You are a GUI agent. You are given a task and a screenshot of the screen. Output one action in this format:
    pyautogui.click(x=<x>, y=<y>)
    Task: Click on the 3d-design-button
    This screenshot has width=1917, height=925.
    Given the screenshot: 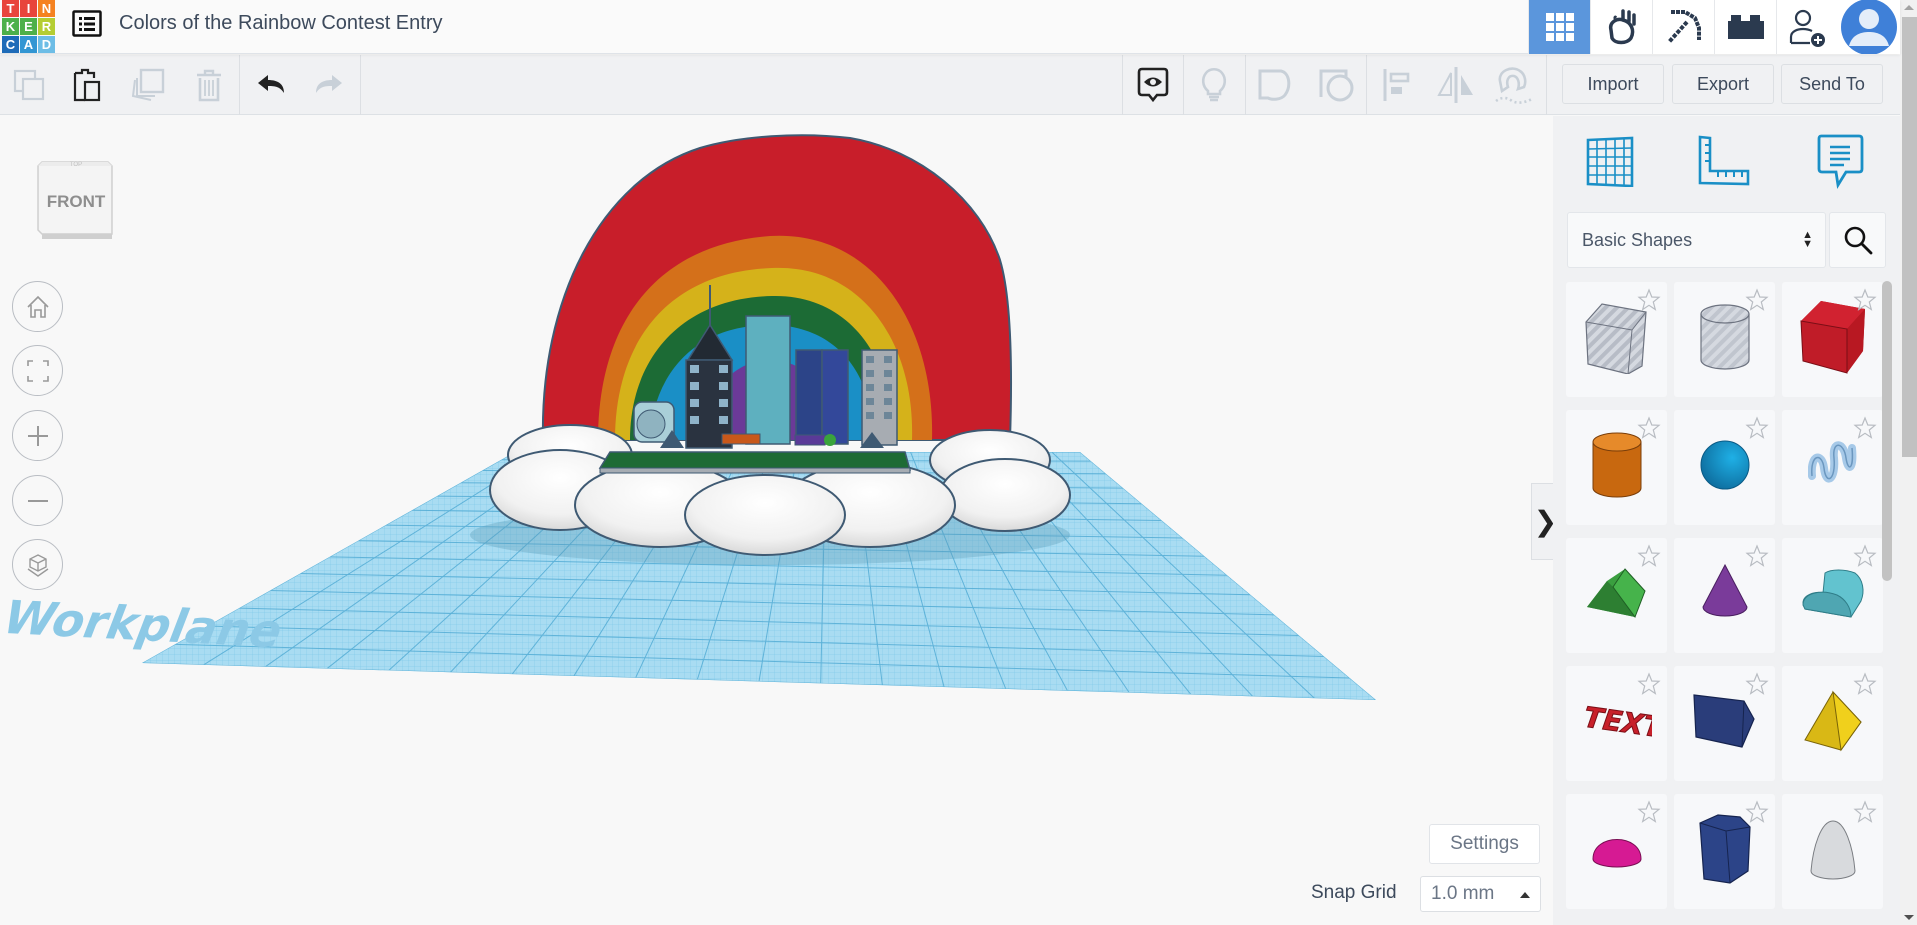 What is the action you would take?
    pyautogui.click(x=1559, y=27)
    